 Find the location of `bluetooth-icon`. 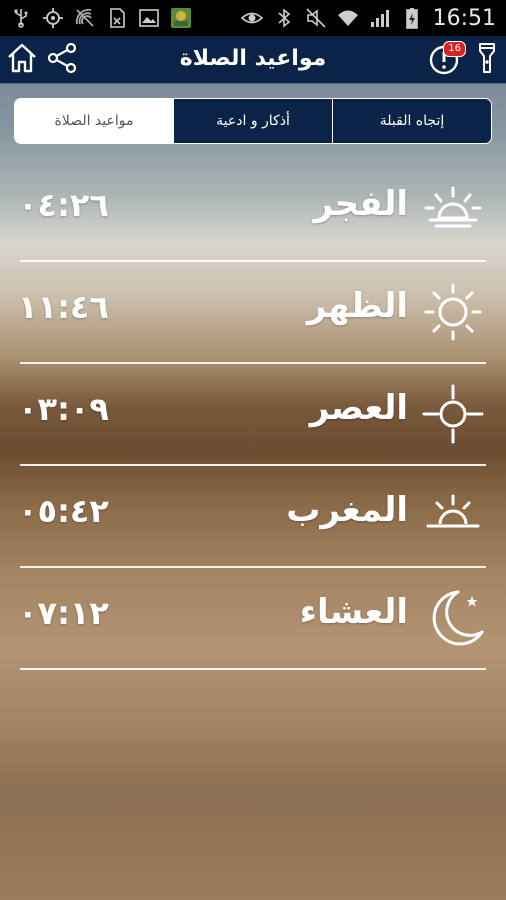

bluetooth-icon is located at coordinates (284, 18).